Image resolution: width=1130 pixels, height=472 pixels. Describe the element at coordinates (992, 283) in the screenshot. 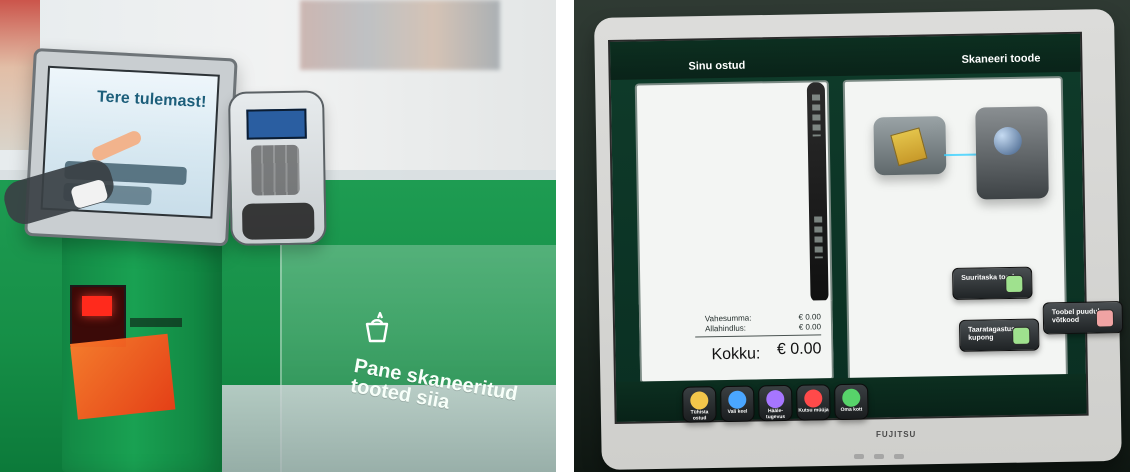

I see `large-item-button: Suuritaska toode` at that location.